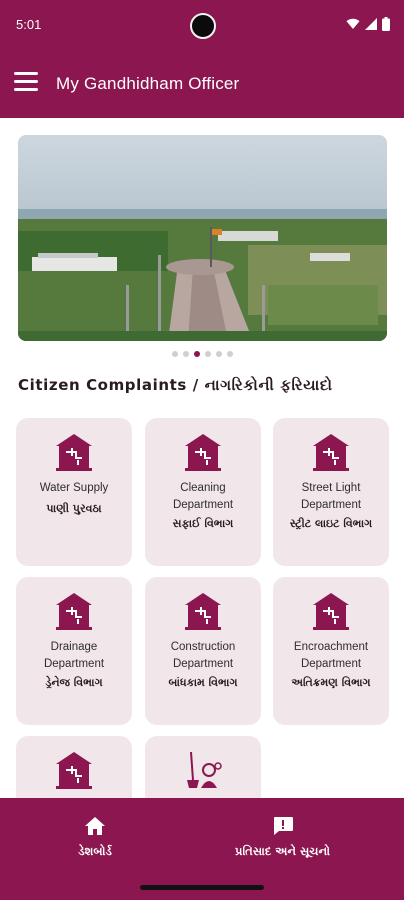 This screenshot has height=900, width=404. Describe the element at coordinates (202, 354) in the screenshot. I see `carousel-dots` at that location.